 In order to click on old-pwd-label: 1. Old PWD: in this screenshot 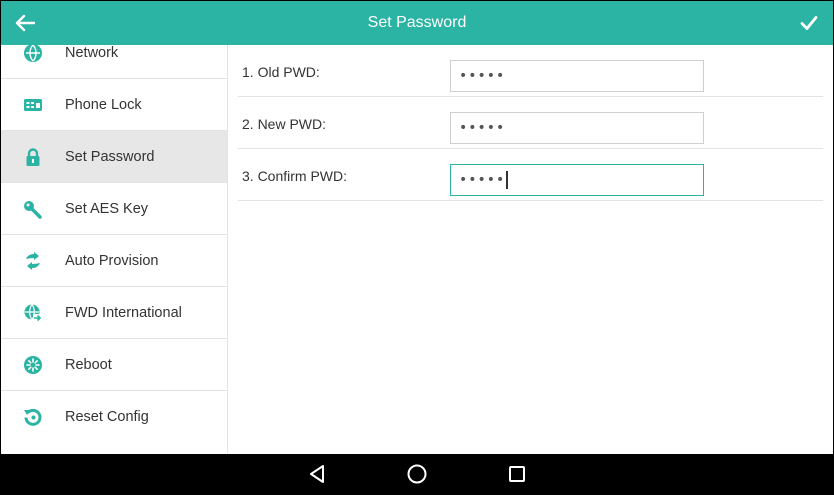, I will do `click(281, 72)`.